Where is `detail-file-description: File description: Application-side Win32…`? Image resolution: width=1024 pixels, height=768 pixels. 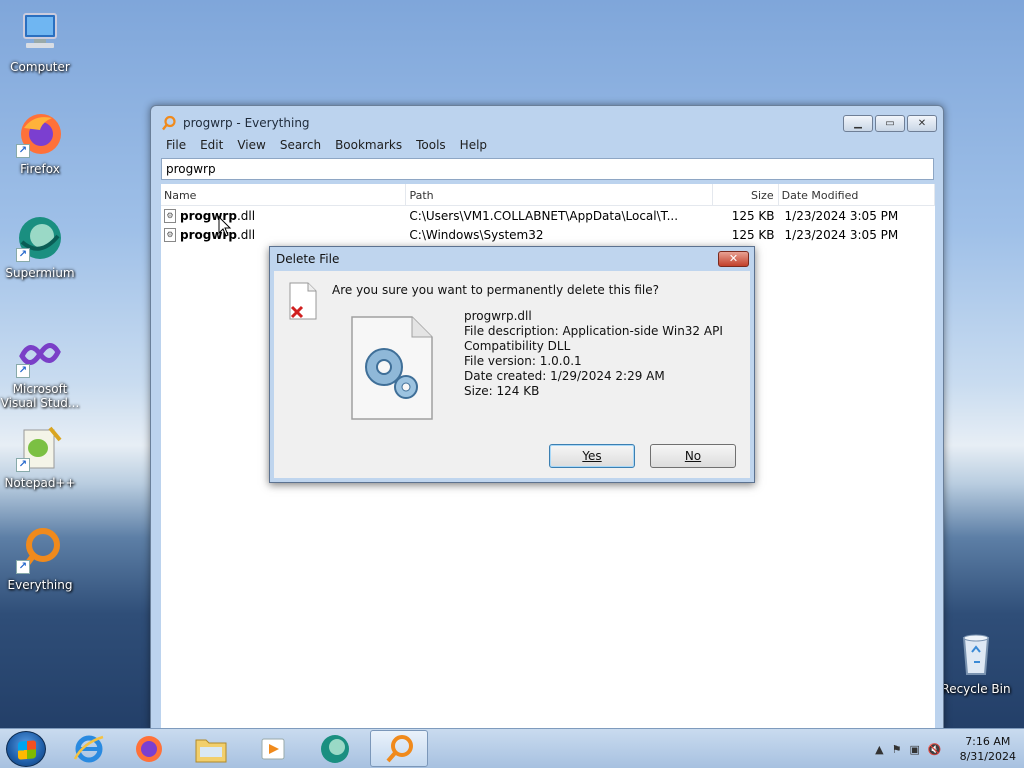
detail-file-description: File description: Application-side Win32… is located at coordinates (593, 331).